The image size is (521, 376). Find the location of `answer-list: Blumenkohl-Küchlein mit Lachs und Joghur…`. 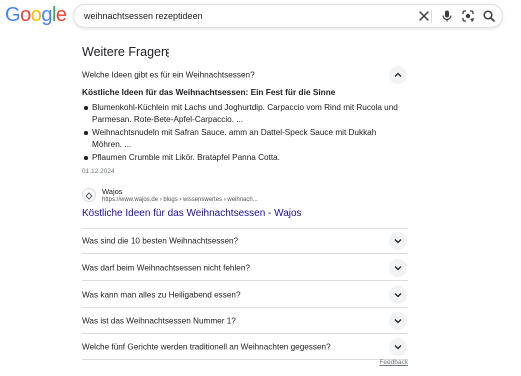

answer-list: Blumenkohl-Küchlein mit Lachs und Joghur… is located at coordinates (245, 134).